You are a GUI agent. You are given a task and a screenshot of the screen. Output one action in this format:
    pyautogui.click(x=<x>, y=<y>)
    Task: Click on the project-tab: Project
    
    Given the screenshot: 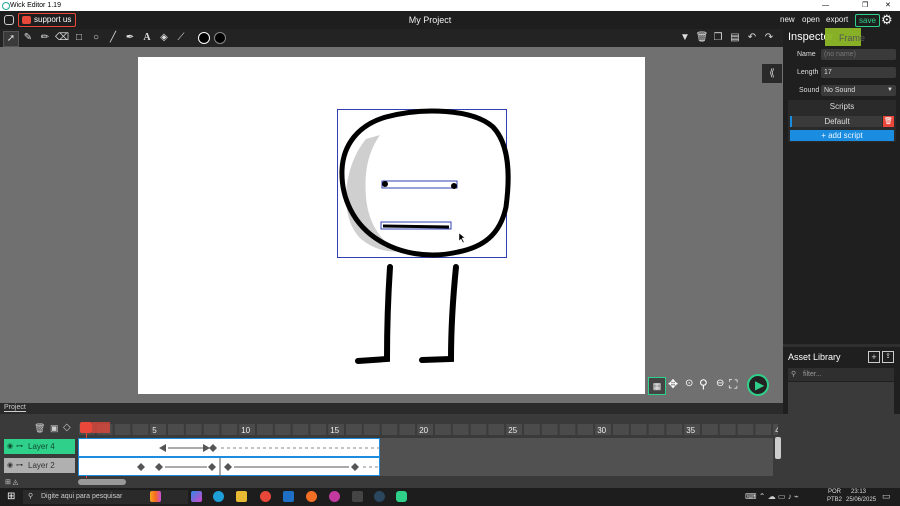 What is the action you would take?
    pyautogui.click(x=15, y=408)
    